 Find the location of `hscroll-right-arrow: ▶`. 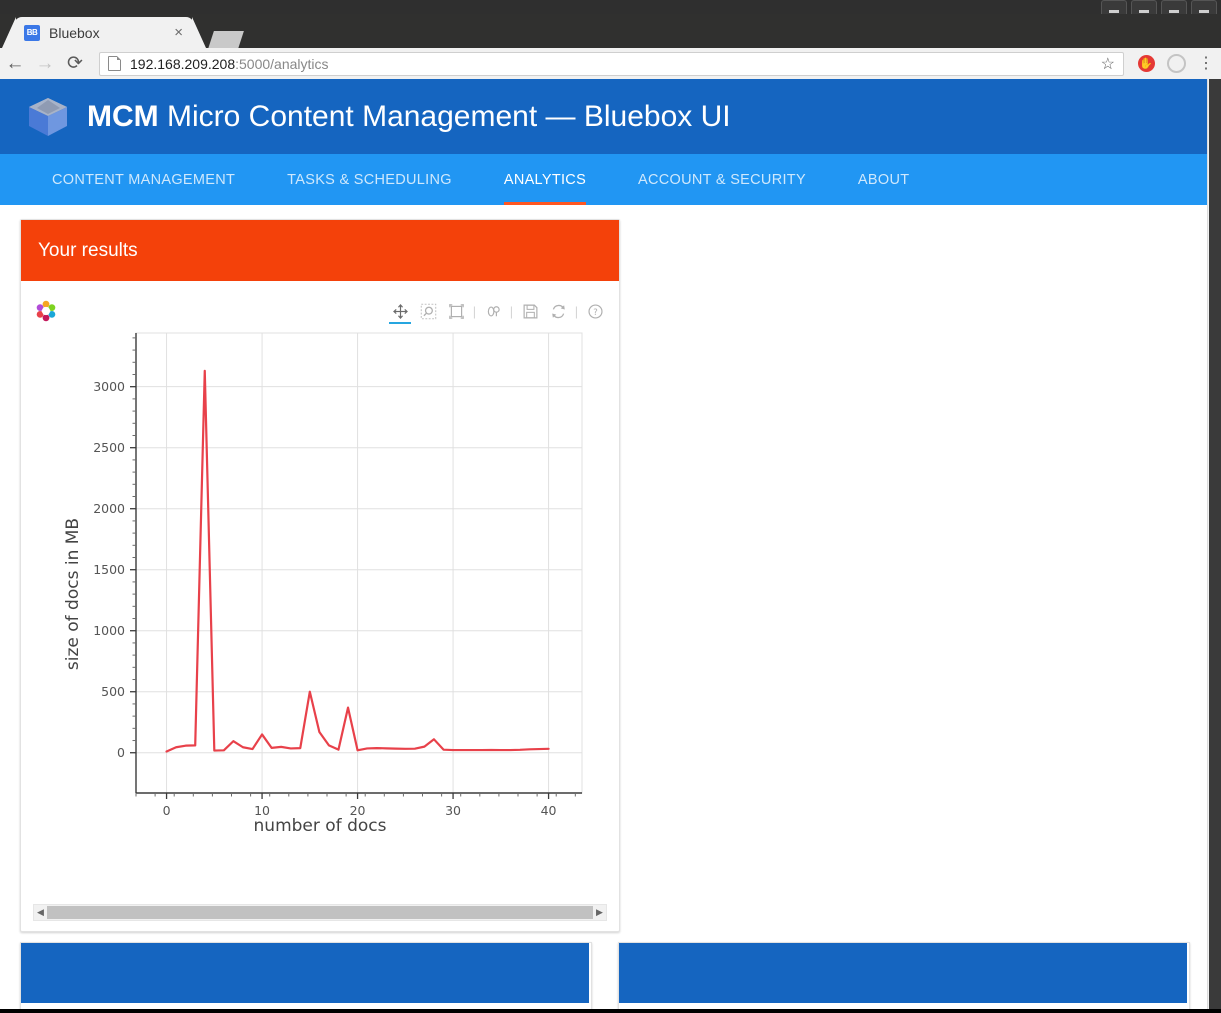

hscroll-right-arrow: ▶ is located at coordinates (599, 912).